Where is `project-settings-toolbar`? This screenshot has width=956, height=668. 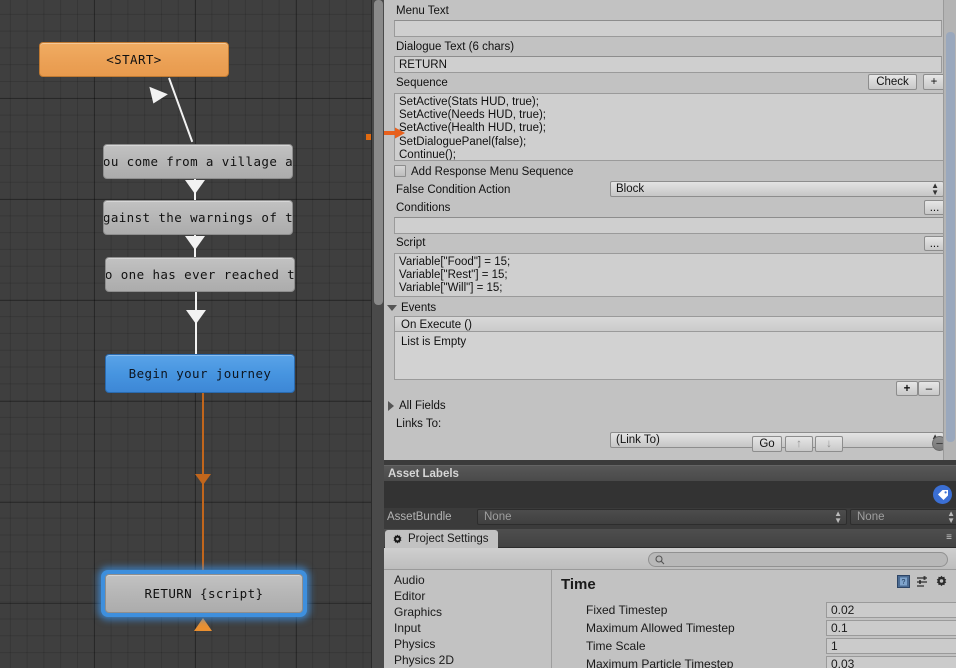 project-settings-toolbar is located at coordinates (670, 559).